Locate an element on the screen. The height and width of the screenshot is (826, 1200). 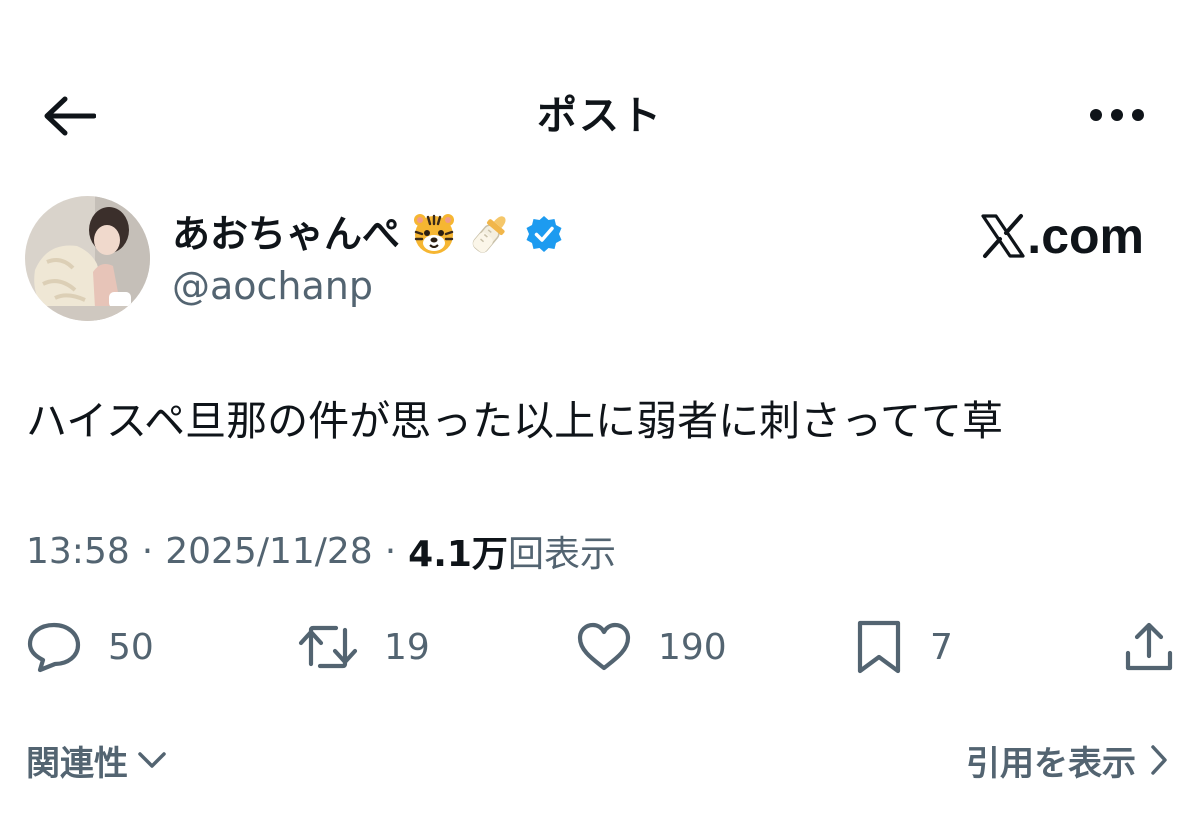
post-text: ハイスペ旦那の件が思った以上に弱者に刺さってて草 is located at coordinates (515, 421).